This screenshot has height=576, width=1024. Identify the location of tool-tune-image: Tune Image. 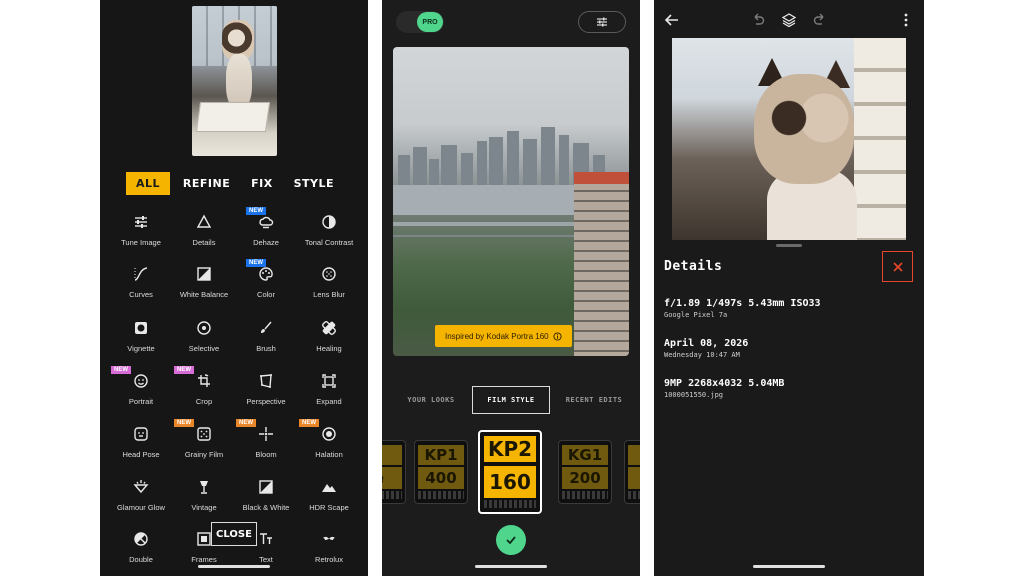
(141, 237).